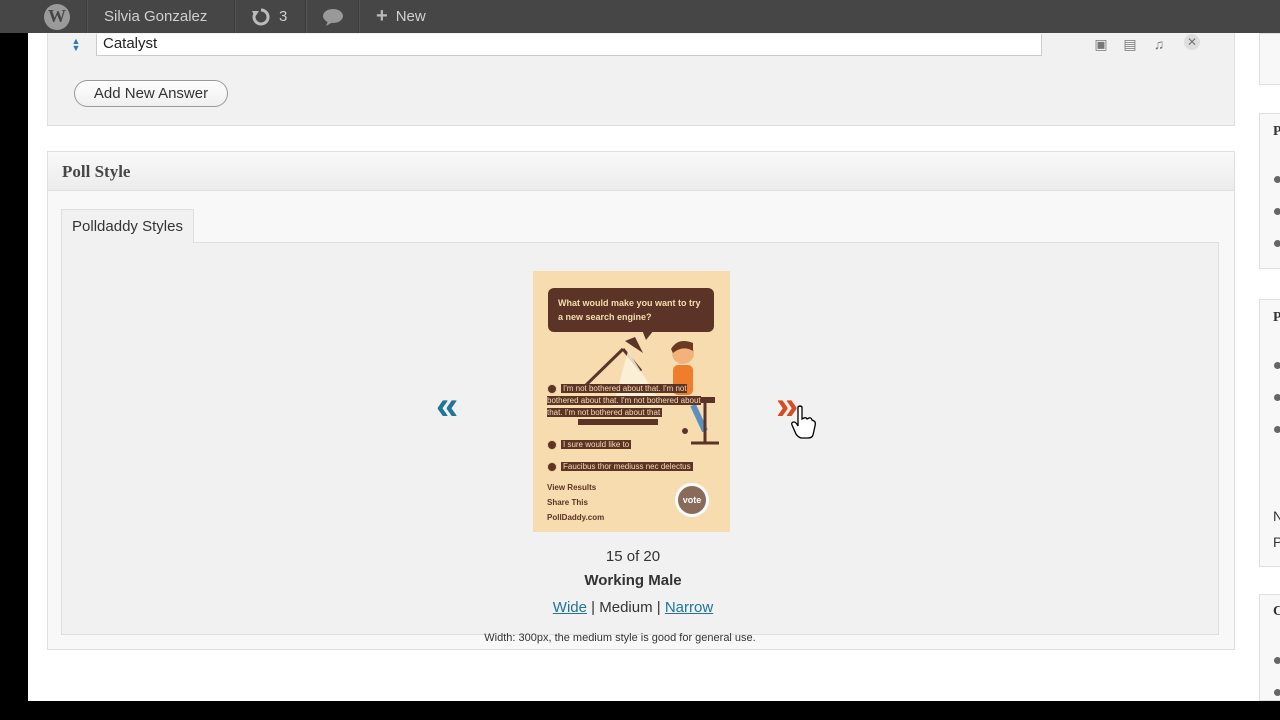  I want to click on preview-view-results: View Results, so click(572, 487).